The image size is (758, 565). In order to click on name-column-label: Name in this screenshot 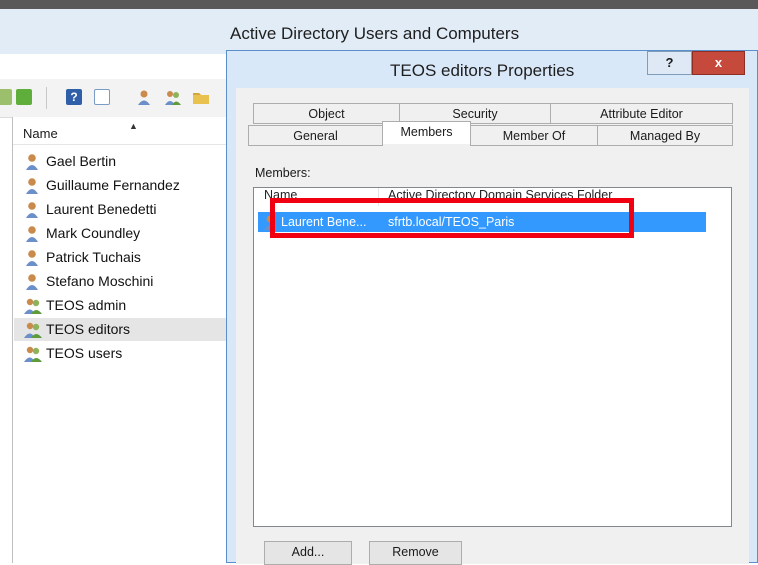, I will do `click(40, 133)`.